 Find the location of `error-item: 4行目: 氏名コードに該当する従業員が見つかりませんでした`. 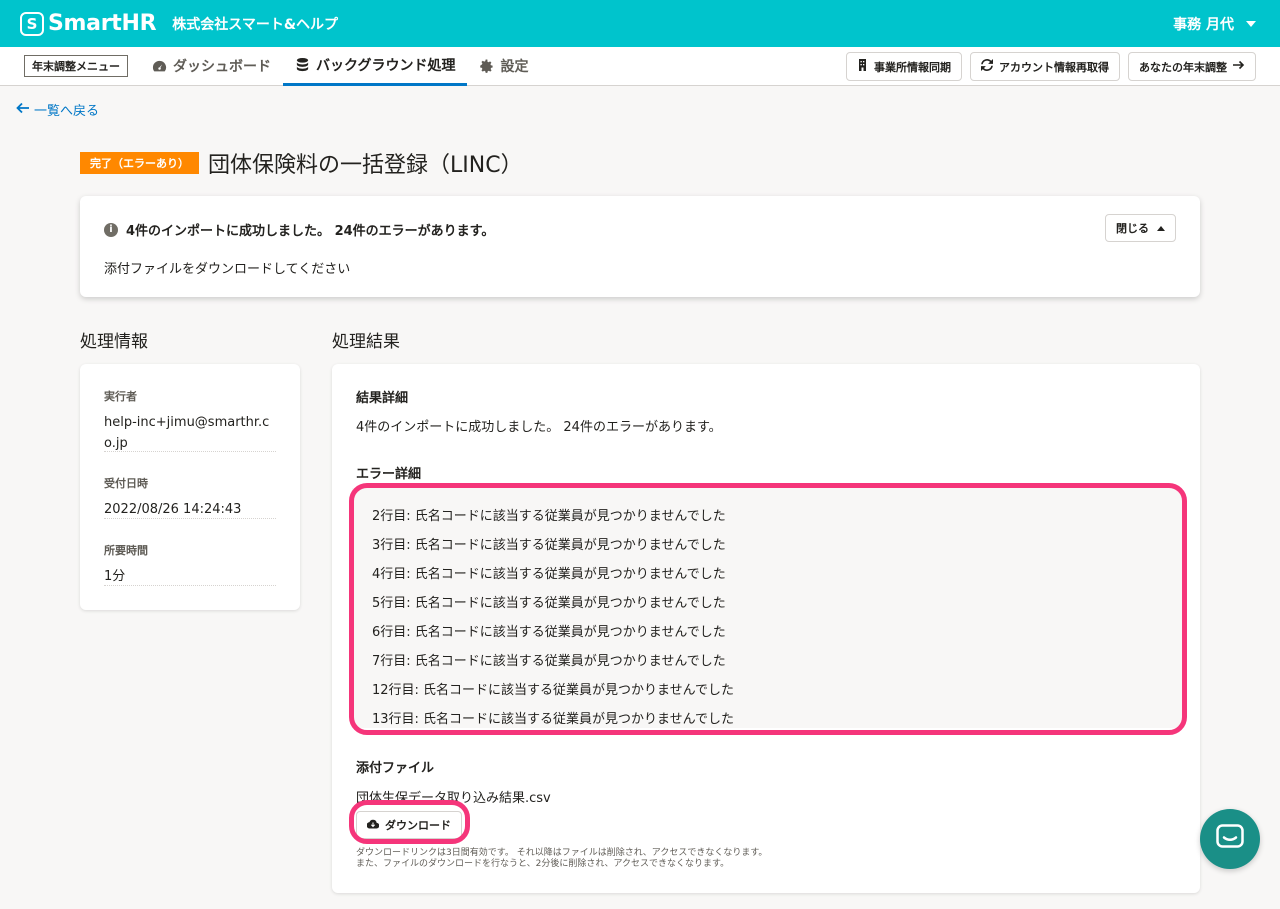

error-item: 4行目: 氏名コードに該当する従業員が見つかりませんでした is located at coordinates (549, 574).